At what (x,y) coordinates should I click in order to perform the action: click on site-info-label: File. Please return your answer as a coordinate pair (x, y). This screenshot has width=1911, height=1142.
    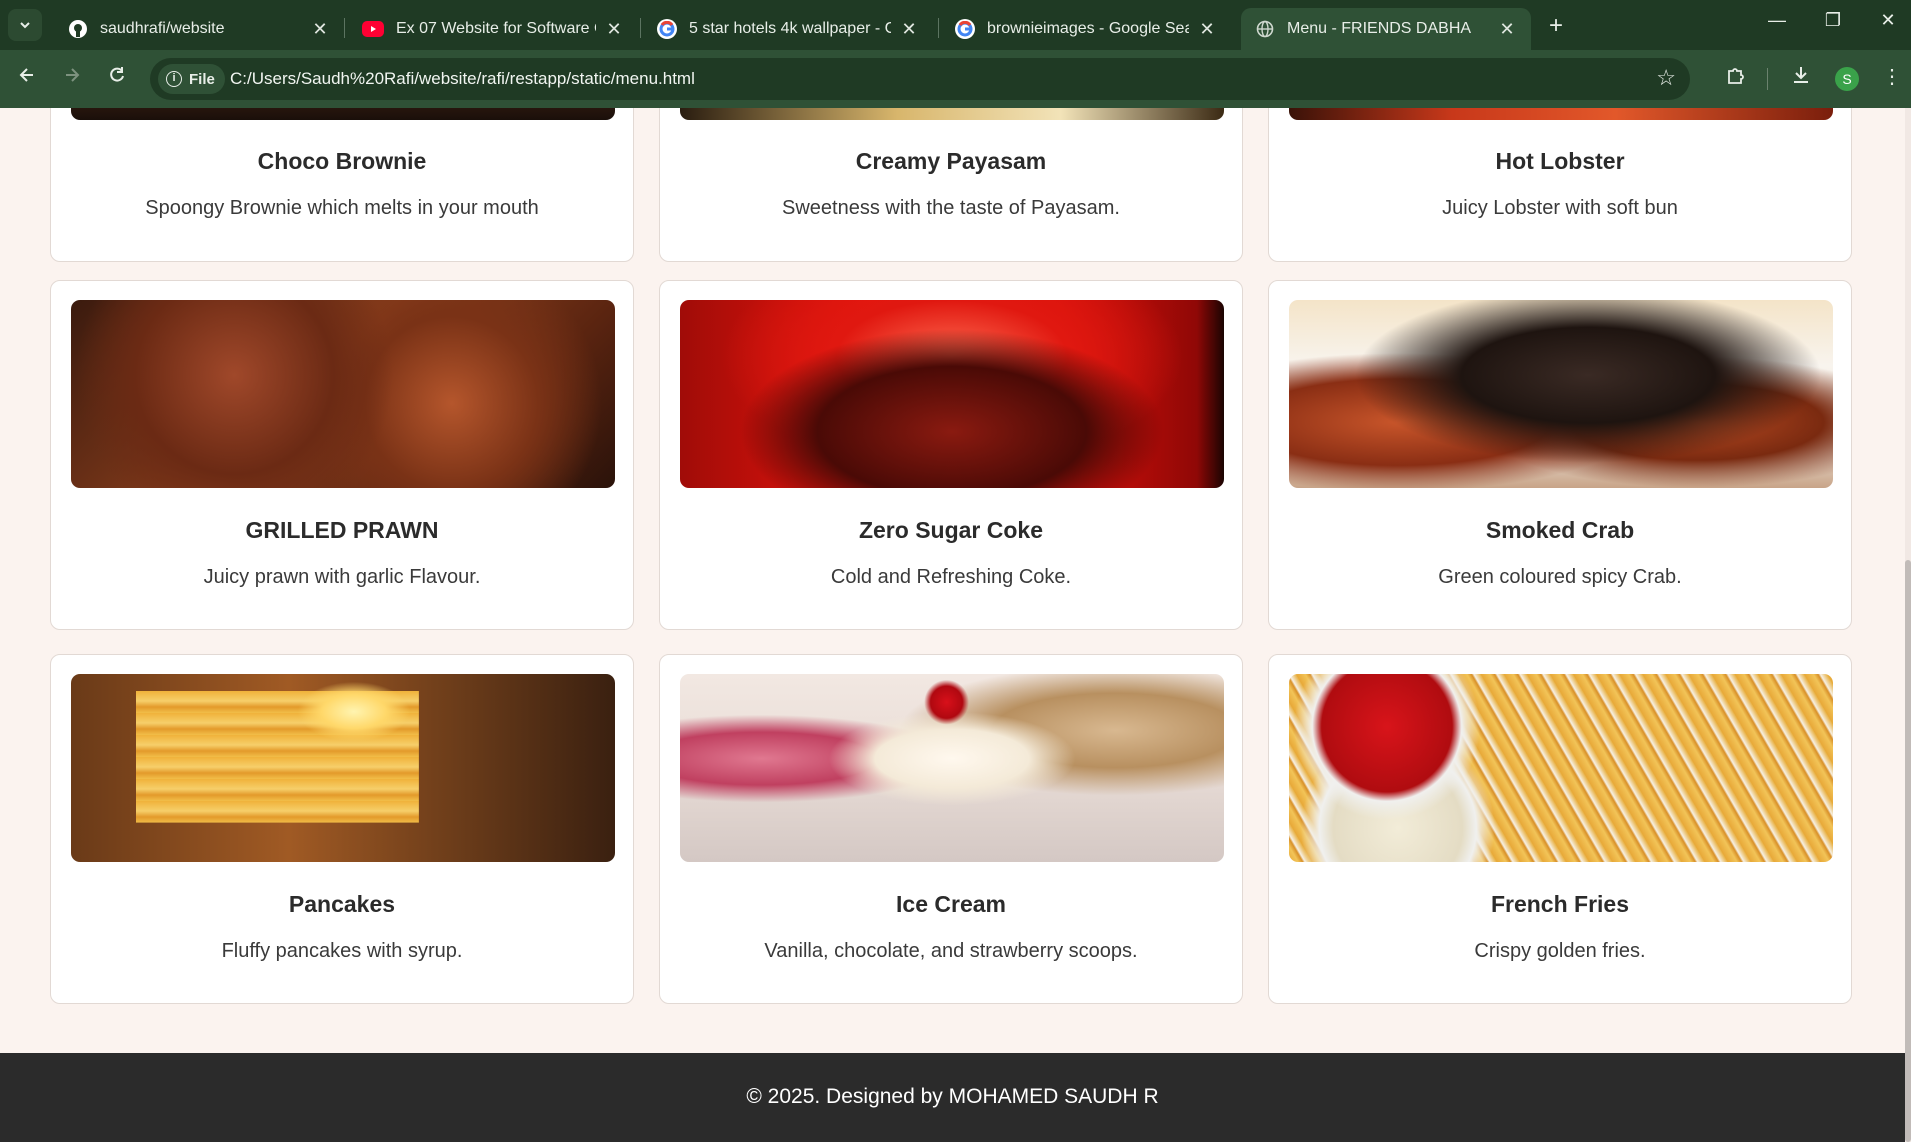
    Looking at the image, I should click on (202, 79).